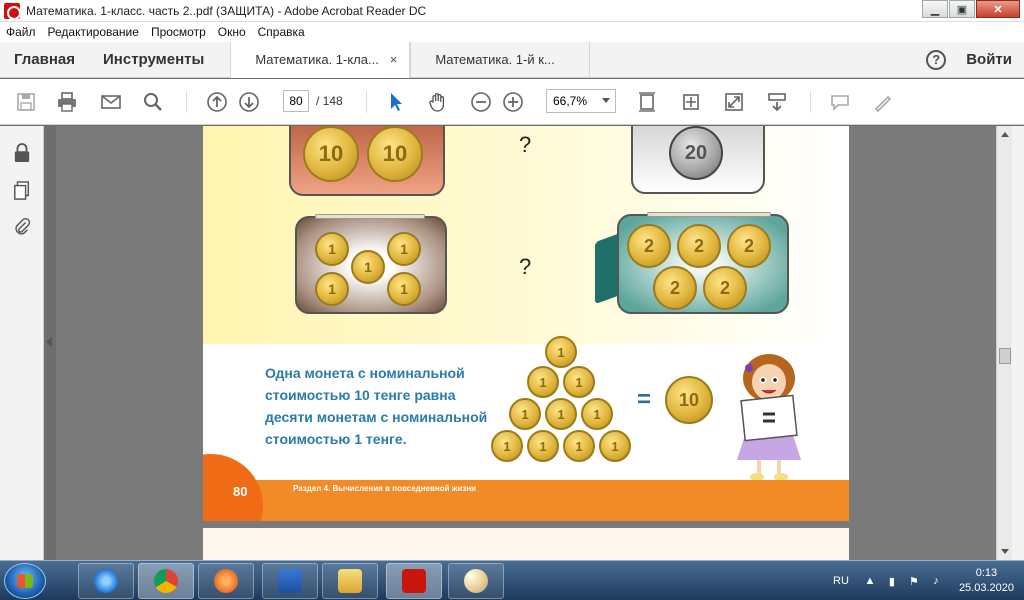 Image resolution: width=1024 pixels, height=600 pixels. Describe the element at coordinates (67, 102) in the screenshot. I see `print-icon` at that location.